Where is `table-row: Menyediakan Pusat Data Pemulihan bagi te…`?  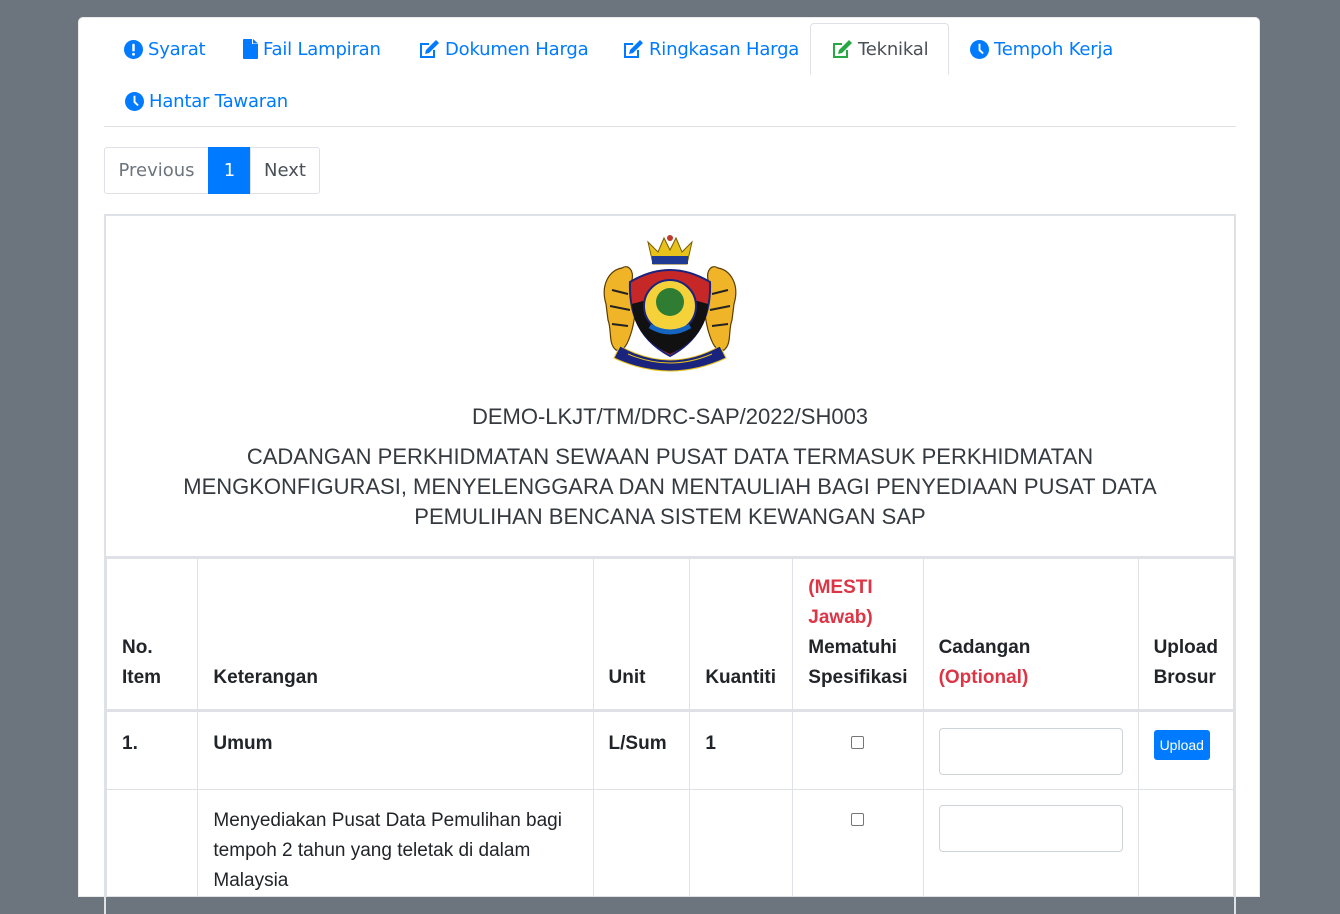 table-row: Menyediakan Pusat Data Pemulihan bagi te… is located at coordinates (670, 843).